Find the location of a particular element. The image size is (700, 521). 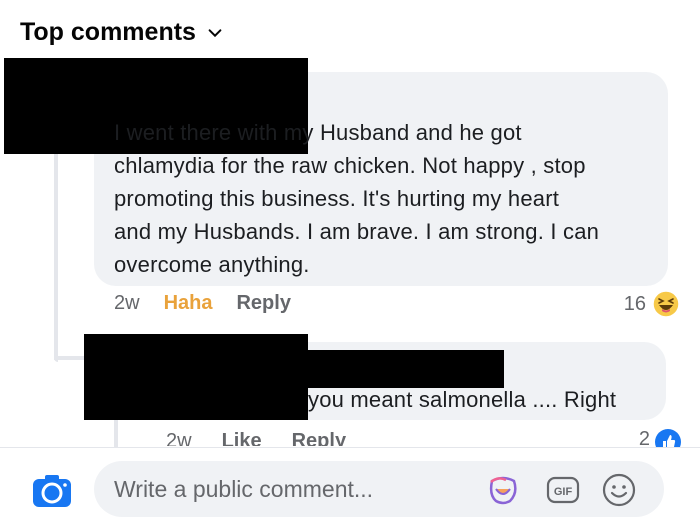

comment-timestamp: 2w is located at coordinates (127, 303).